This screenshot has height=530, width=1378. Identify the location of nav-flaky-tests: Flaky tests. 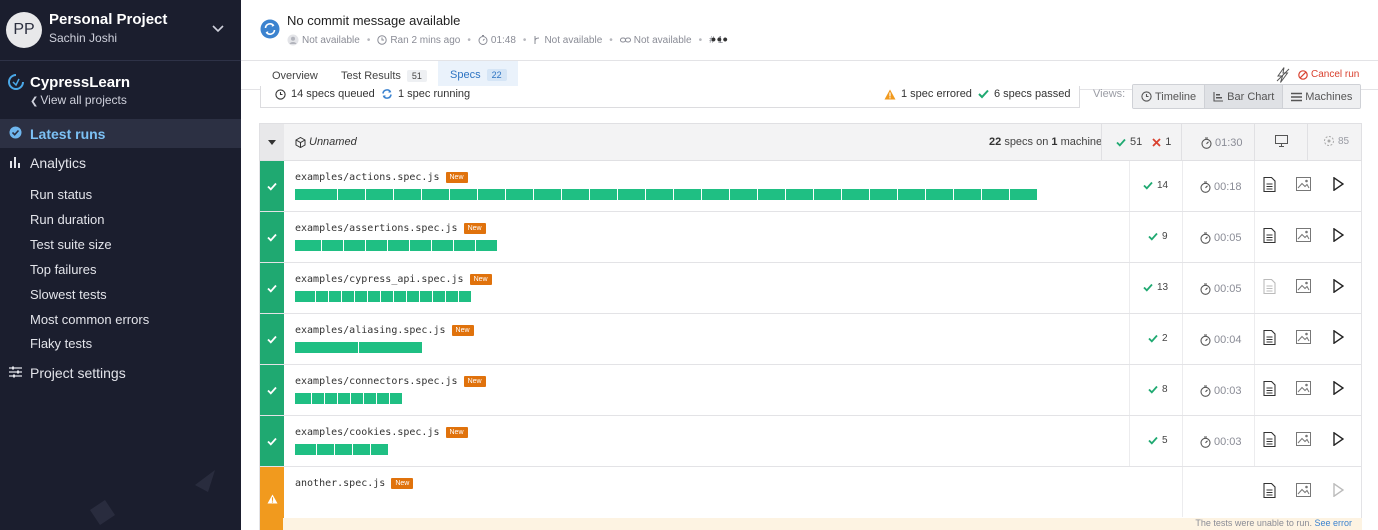
(61, 343).